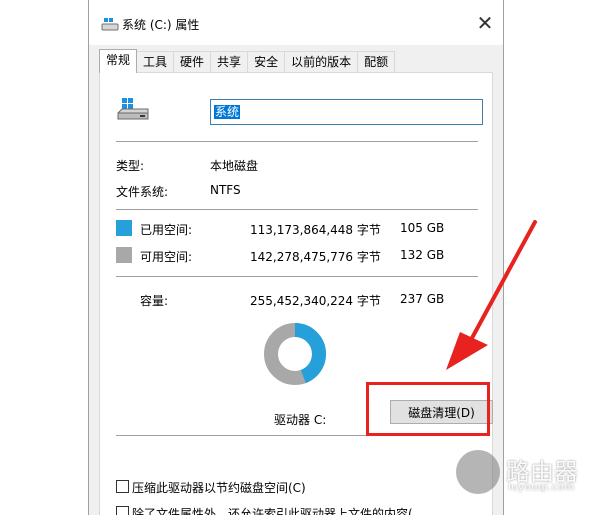 The width and height of the screenshot is (600, 515). I want to click on hard-drive-icon, so click(133, 109).